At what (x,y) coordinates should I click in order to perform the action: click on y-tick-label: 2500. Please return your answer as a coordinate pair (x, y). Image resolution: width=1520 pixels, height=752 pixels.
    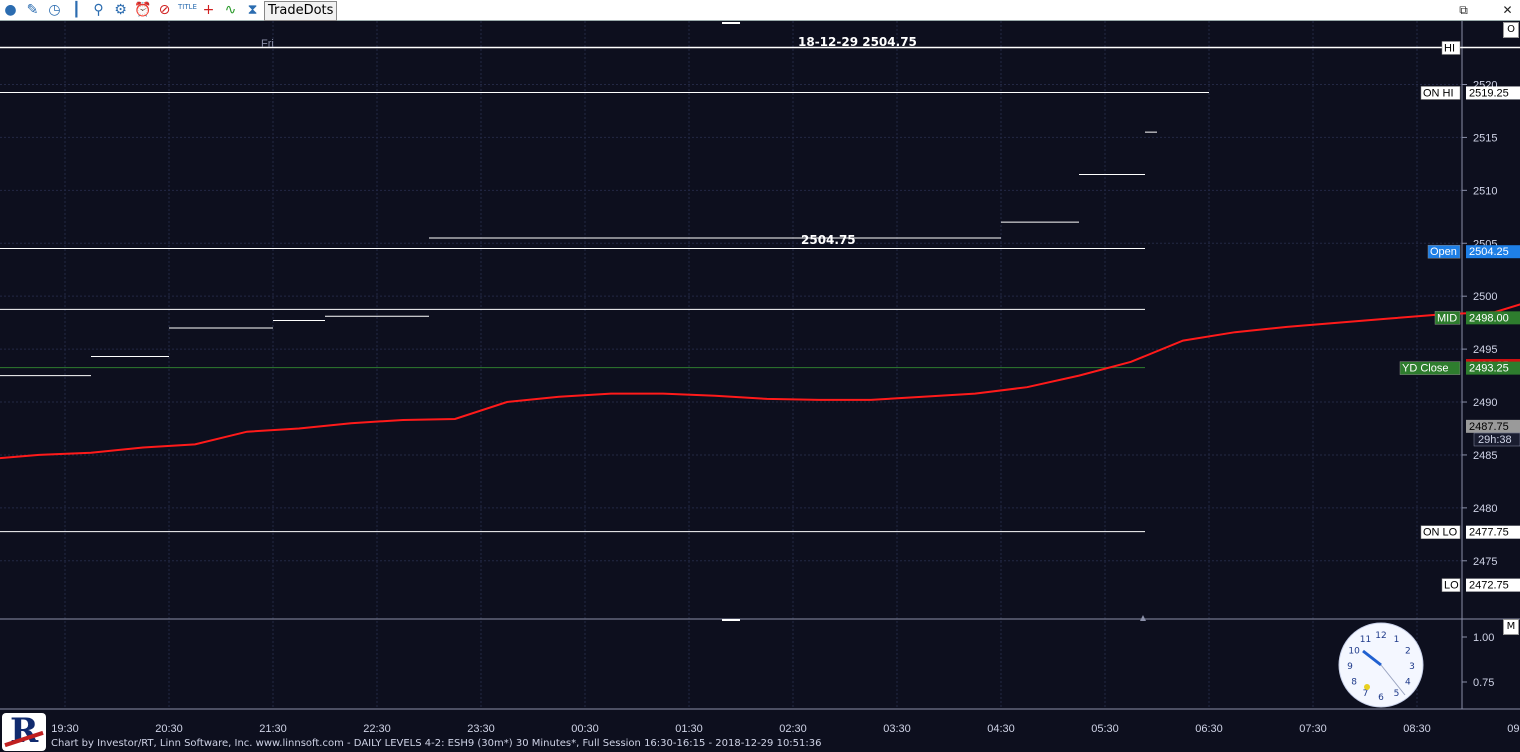
    Looking at the image, I should click on (1485, 297).